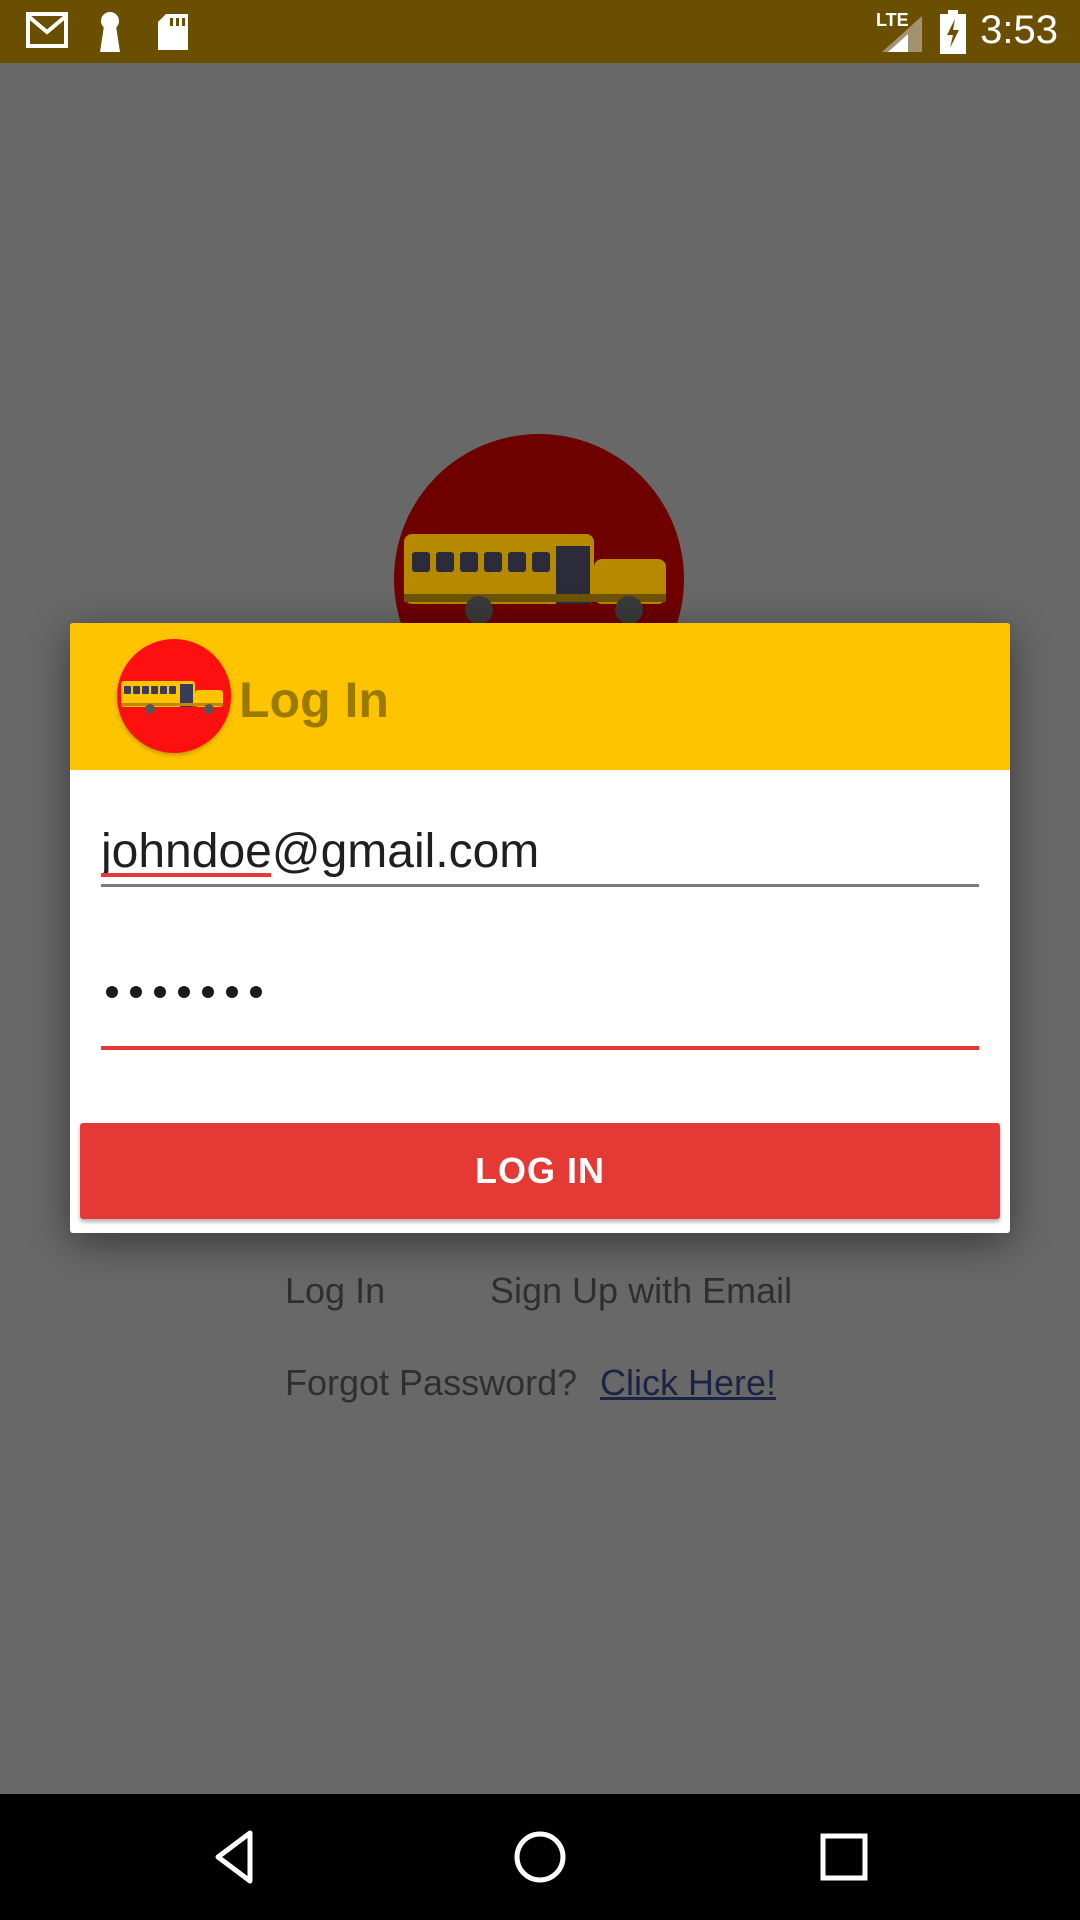 The height and width of the screenshot is (1920, 1080). What do you see at coordinates (186, 875) in the screenshot?
I see `spellcheck-underline` at bounding box center [186, 875].